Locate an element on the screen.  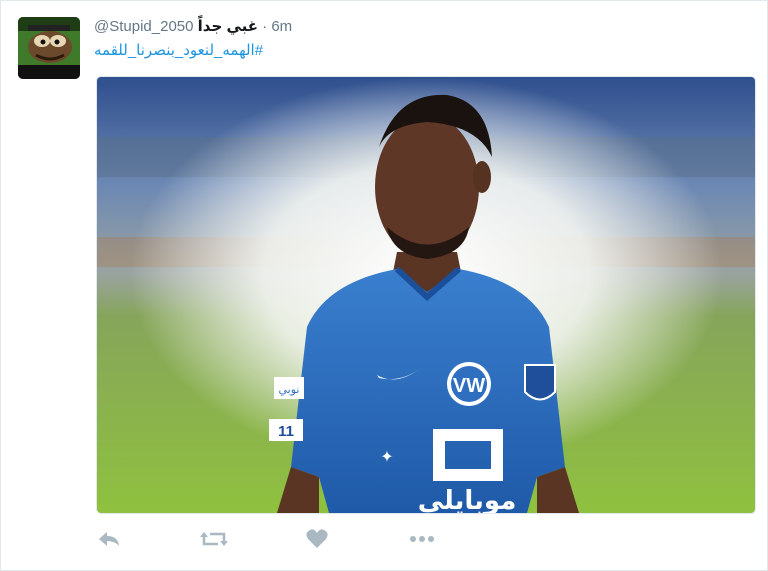
avatar is located at coordinates (49, 48).